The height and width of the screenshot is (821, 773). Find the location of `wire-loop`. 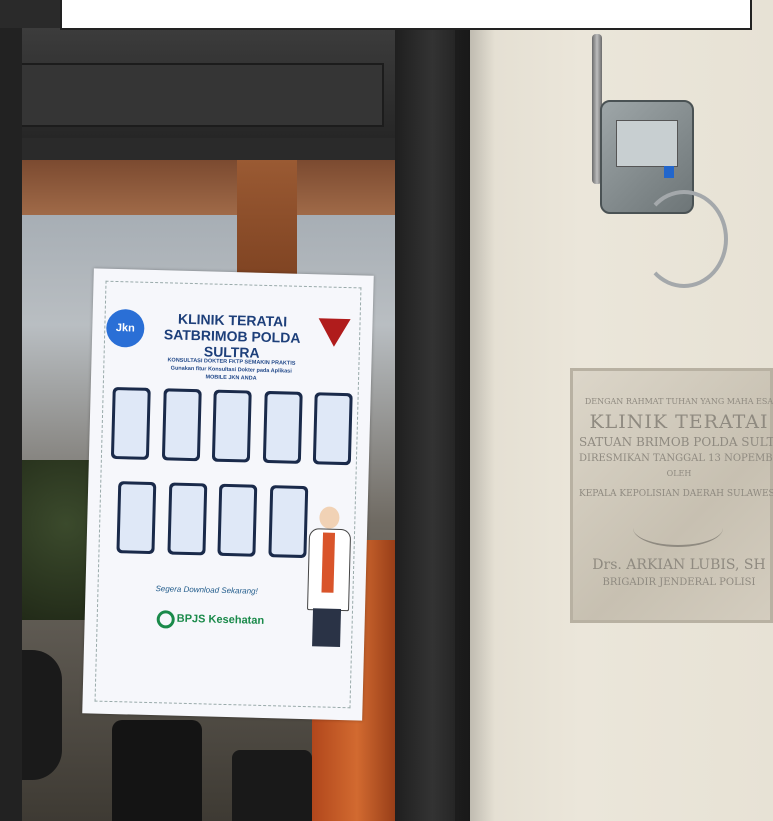

wire-loop is located at coordinates (684, 239).